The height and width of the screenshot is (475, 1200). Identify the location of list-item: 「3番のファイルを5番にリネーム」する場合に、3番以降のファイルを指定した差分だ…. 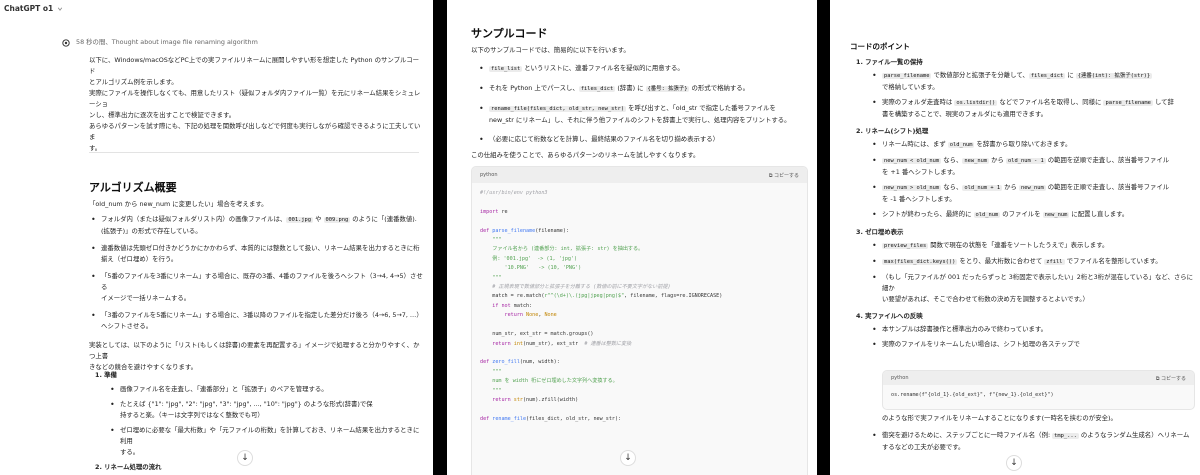
(256, 321).